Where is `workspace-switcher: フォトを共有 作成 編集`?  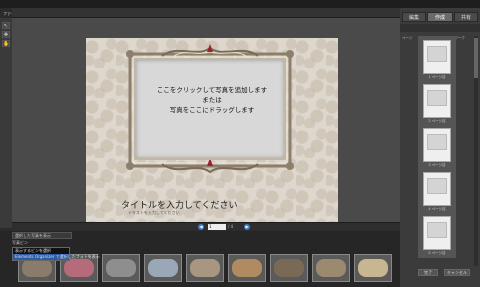
workspace-switcher: フォトを共有 作成 編集 is located at coordinates (399, 8).